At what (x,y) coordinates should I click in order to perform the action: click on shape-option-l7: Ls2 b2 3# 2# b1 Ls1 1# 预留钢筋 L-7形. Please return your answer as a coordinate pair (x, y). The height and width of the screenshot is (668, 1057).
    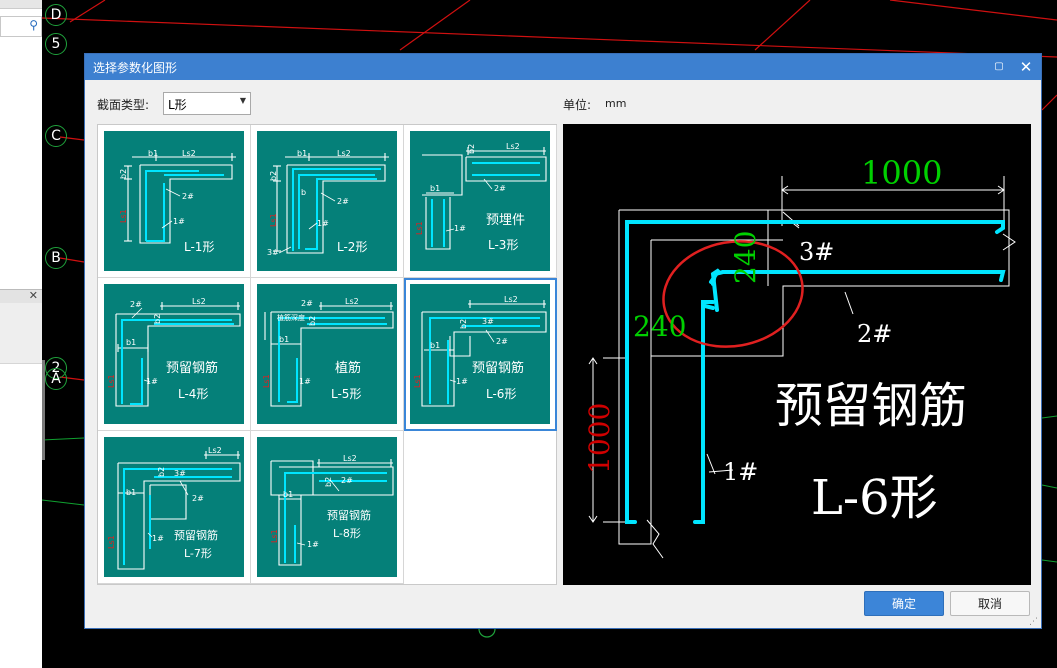
    Looking at the image, I should click on (174, 507).